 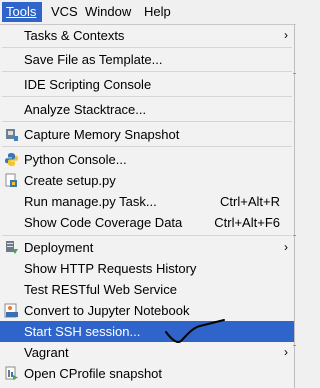 What do you see at coordinates (11, 373) in the screenshot?
I see `profile-icon` at bounding box center [11, 373].